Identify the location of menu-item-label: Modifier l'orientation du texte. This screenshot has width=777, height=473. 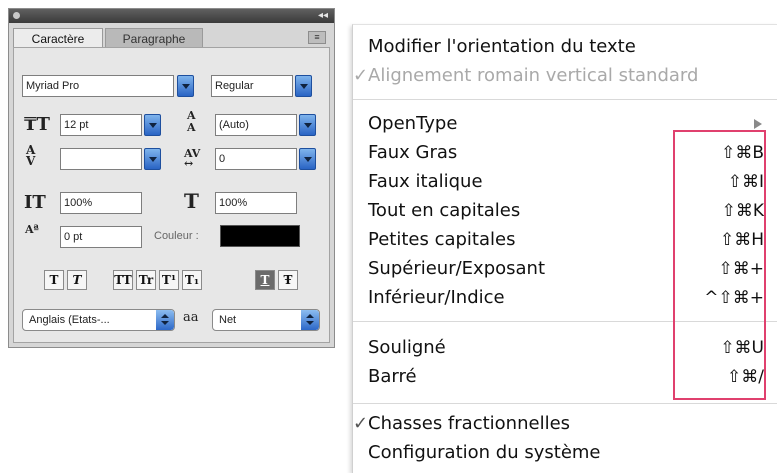
(502, 46).